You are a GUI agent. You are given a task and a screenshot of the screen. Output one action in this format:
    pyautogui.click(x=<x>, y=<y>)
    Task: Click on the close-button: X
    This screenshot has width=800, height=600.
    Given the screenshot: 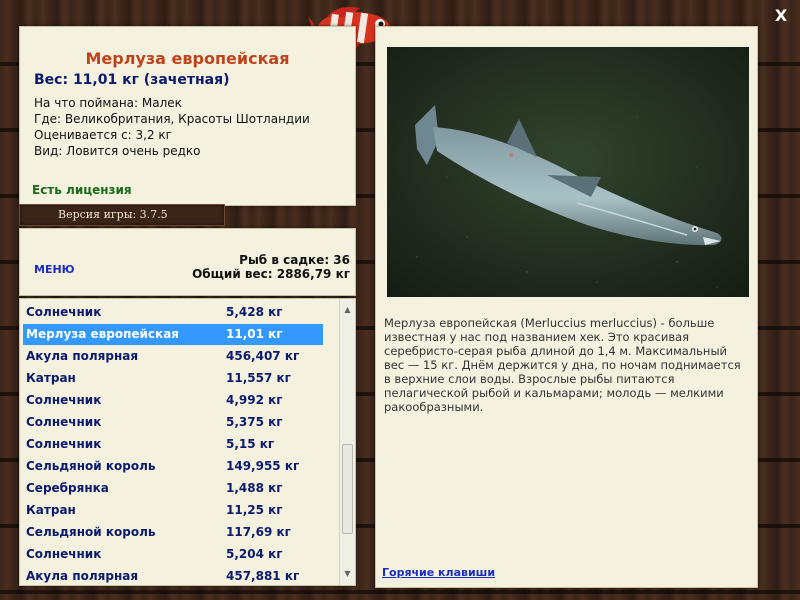 What is the action you would take?
    pyautogui.click(x=781, y=16)
    